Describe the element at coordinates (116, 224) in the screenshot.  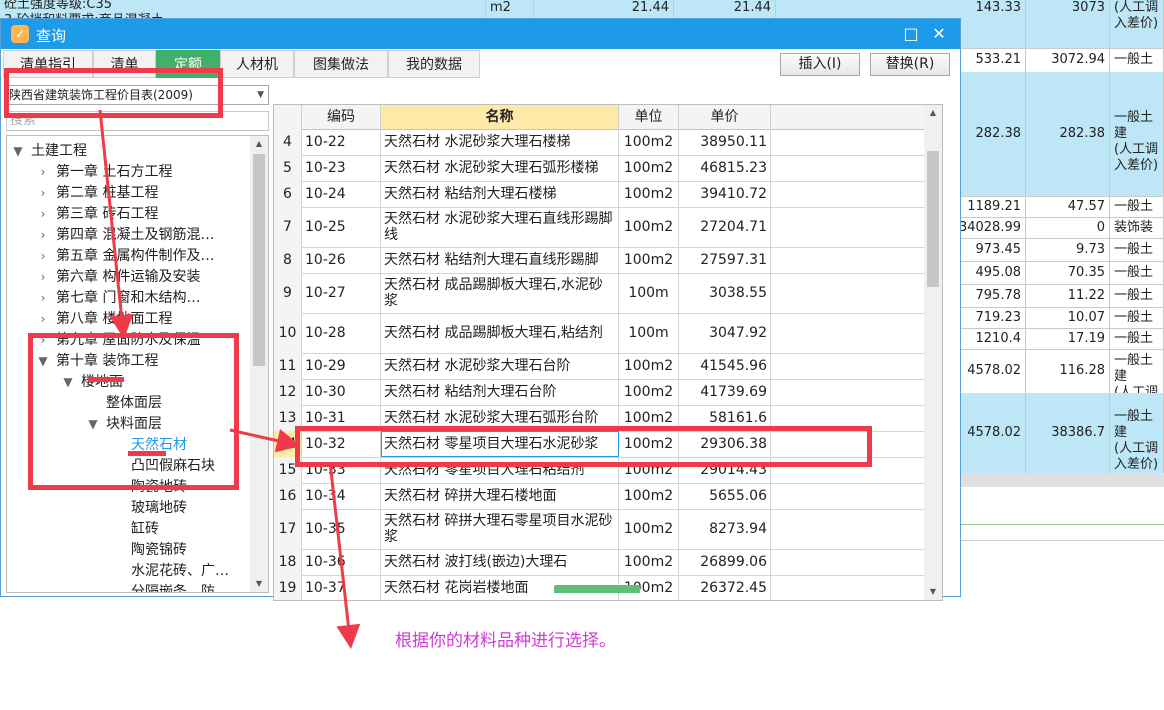
I see `arrow-to-tree` at that location.